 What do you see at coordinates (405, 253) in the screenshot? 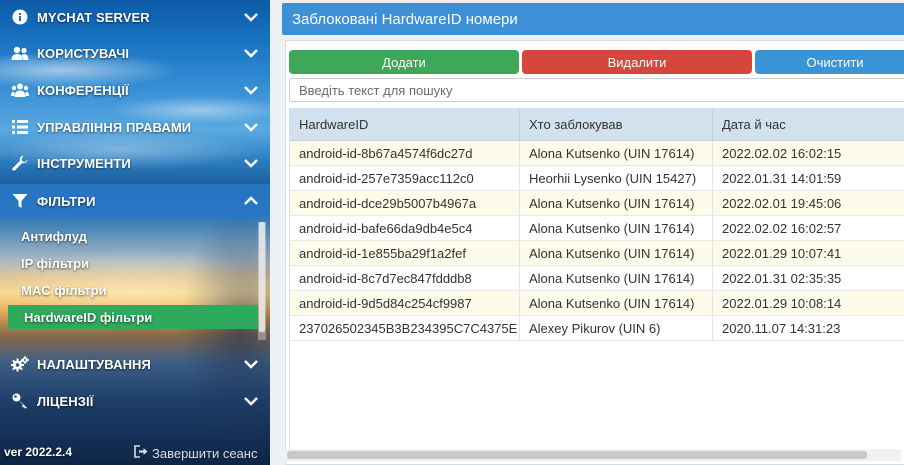
I see `cell-hardwareid: android-id-1e855ba29f1a2fef` at bounding box center [405, 253].